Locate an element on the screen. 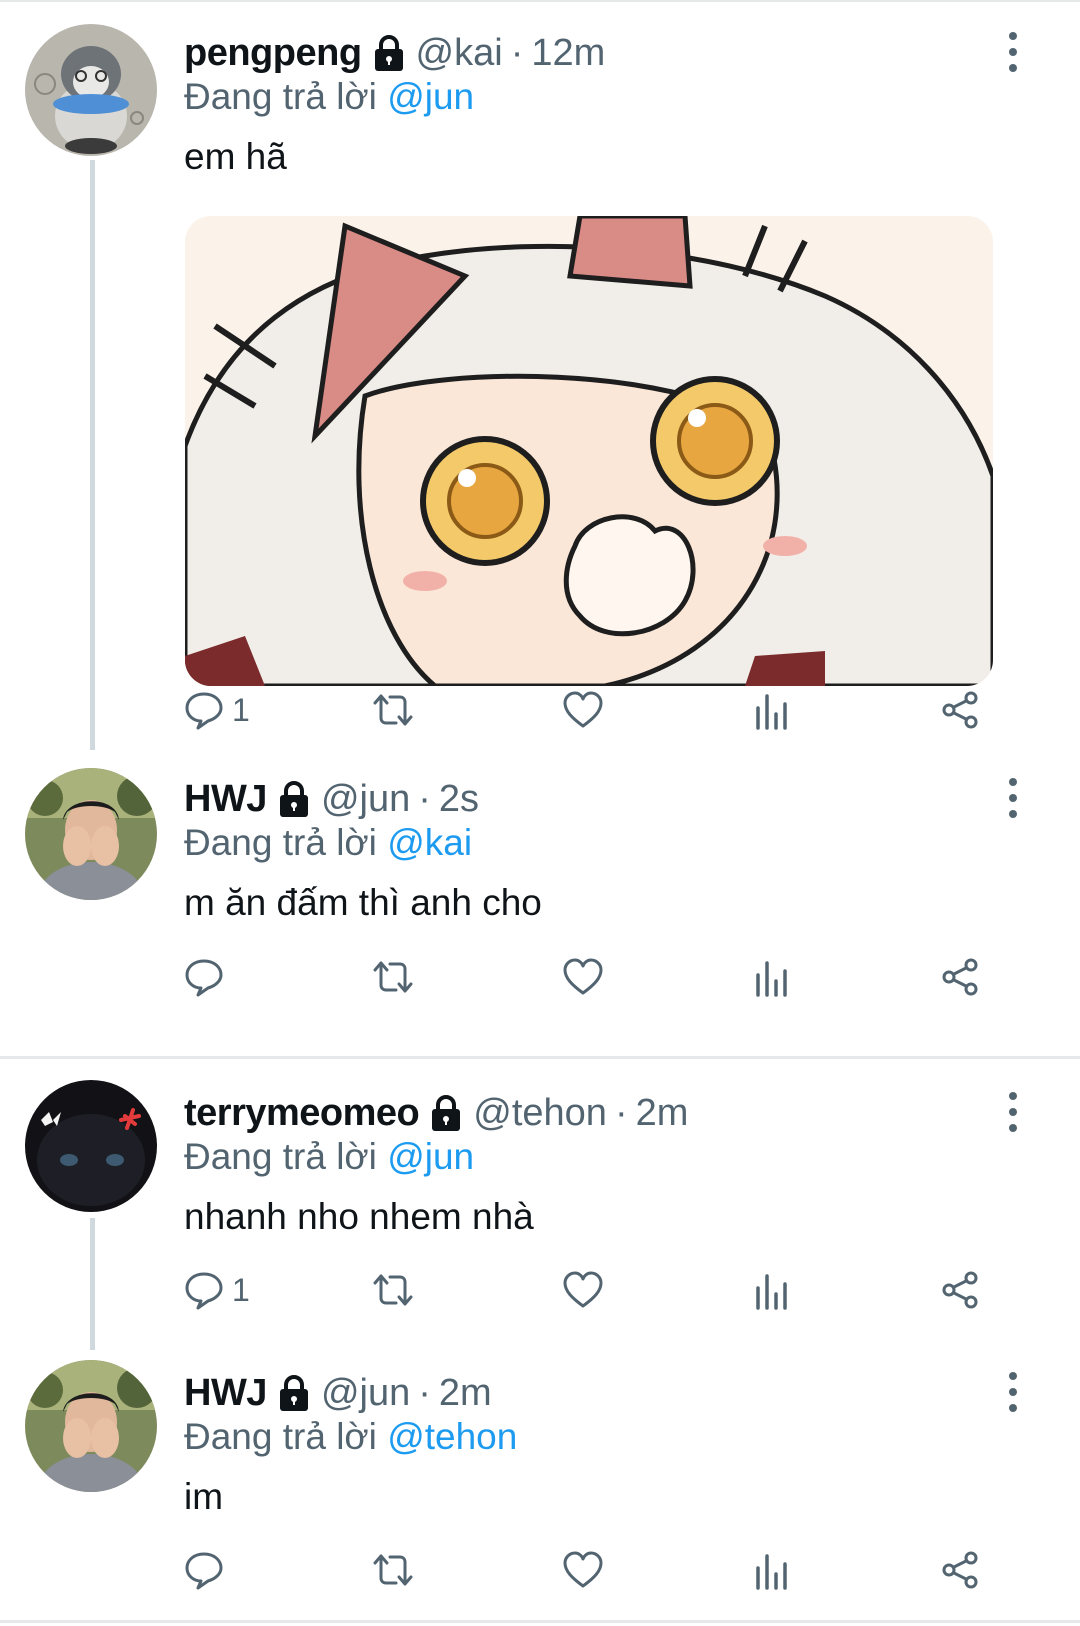 The width and height of the screenshot is (1080, 1626). reply-count: 1 is located at coordinates (241, 709).